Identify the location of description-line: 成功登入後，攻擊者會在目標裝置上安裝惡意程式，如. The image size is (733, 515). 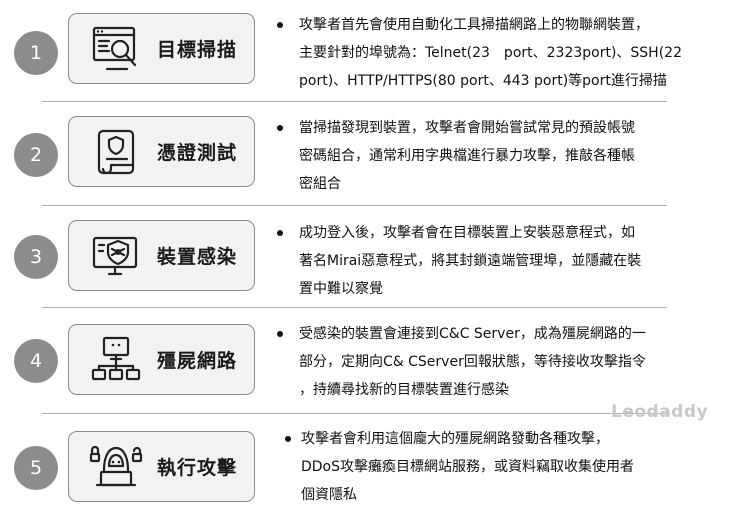
(467, 233).